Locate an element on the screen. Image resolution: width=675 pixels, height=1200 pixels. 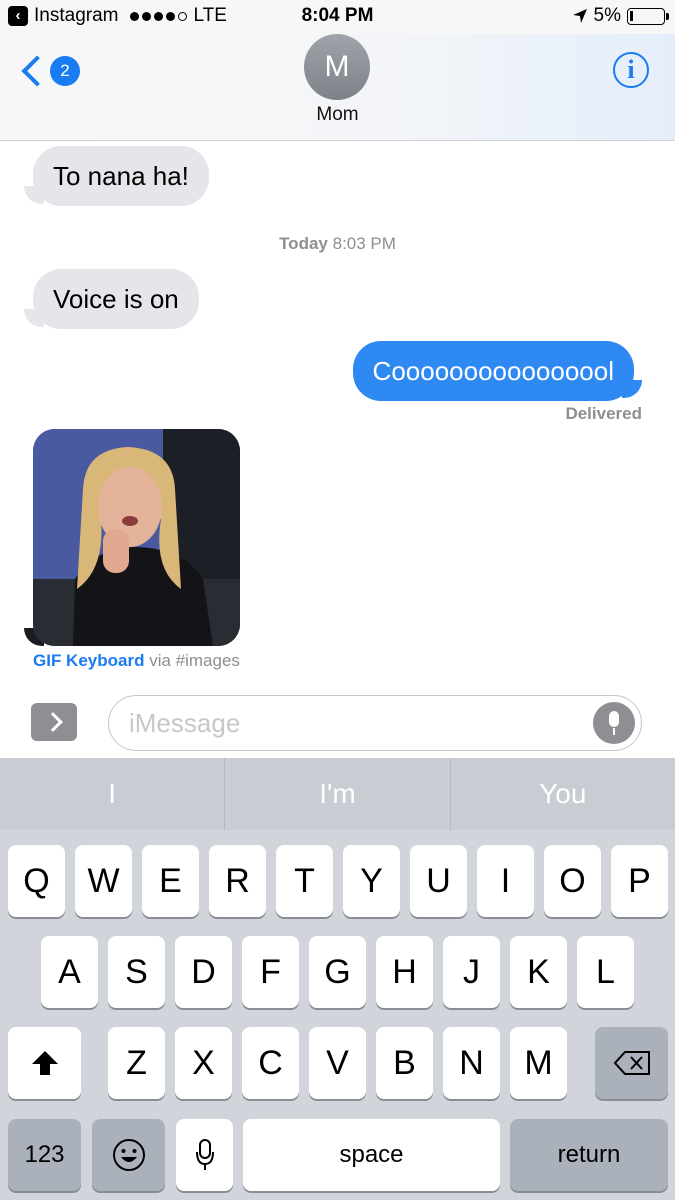
gif-via-label: via #images is located at coordinates (194, 660).